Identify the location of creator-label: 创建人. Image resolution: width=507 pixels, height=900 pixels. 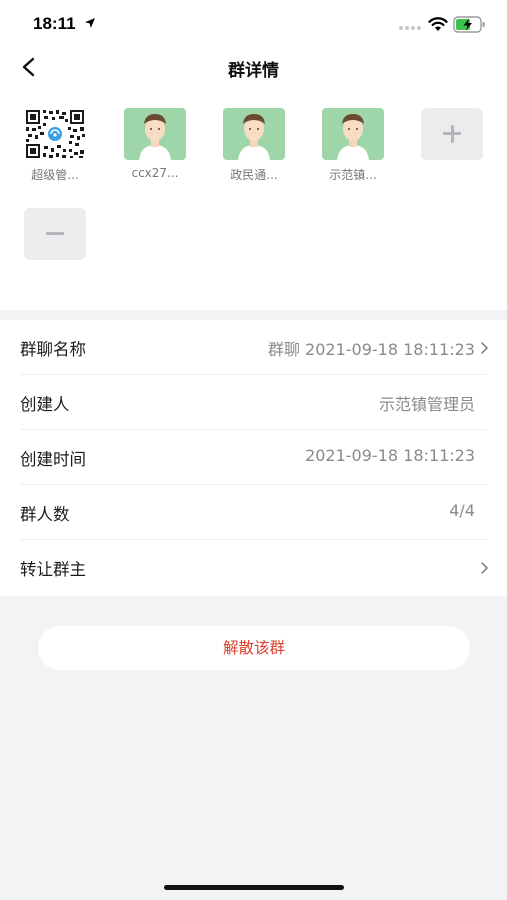
(45, 404).